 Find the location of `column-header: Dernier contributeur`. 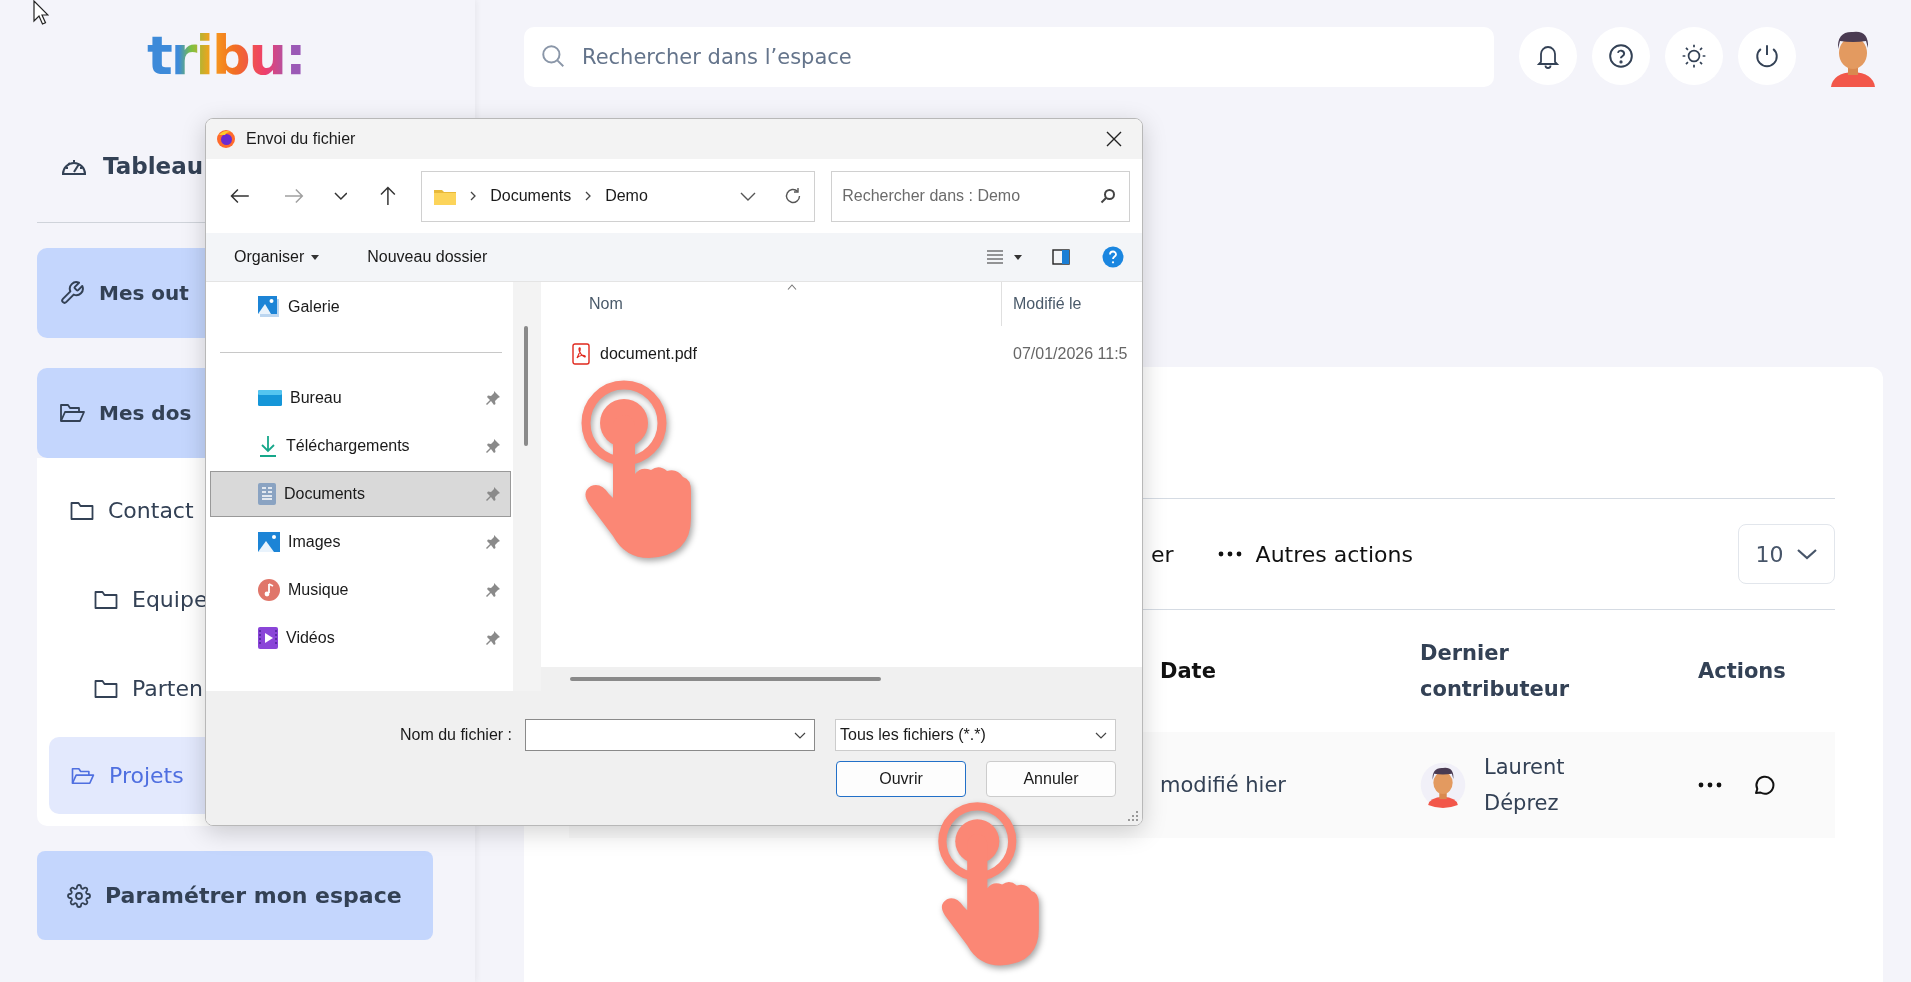

column-header: Dernier contributeur is located at coordinates (1495, 671).